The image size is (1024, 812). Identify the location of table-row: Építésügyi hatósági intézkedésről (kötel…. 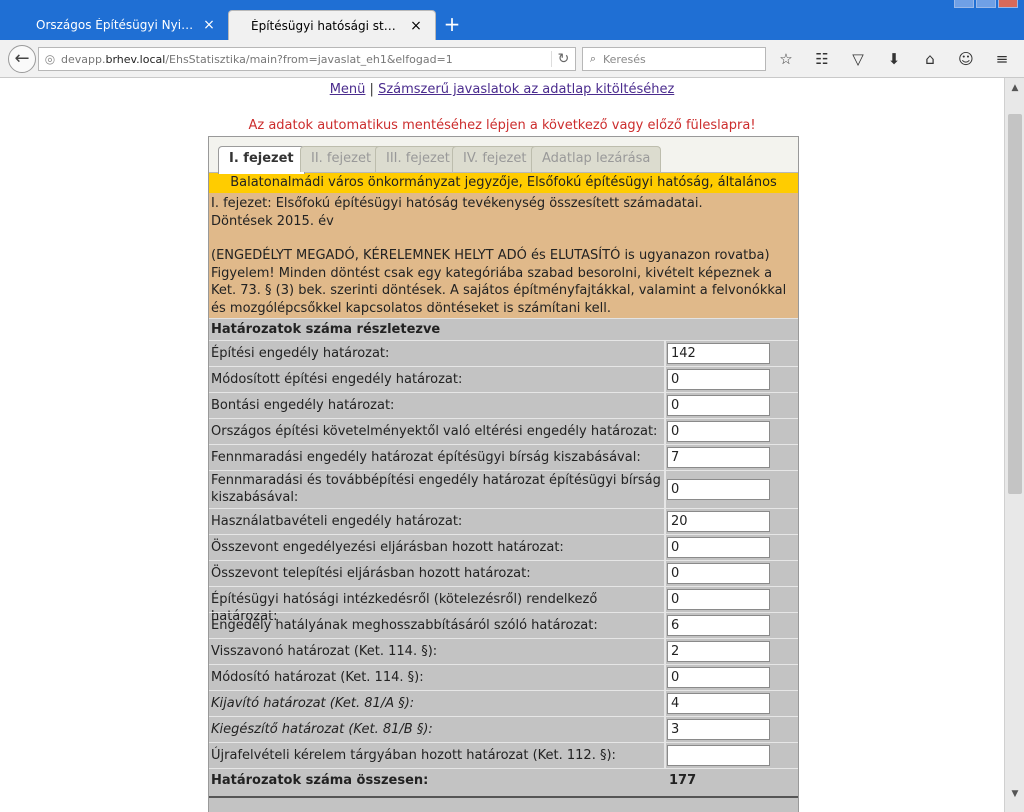
(503, 605).